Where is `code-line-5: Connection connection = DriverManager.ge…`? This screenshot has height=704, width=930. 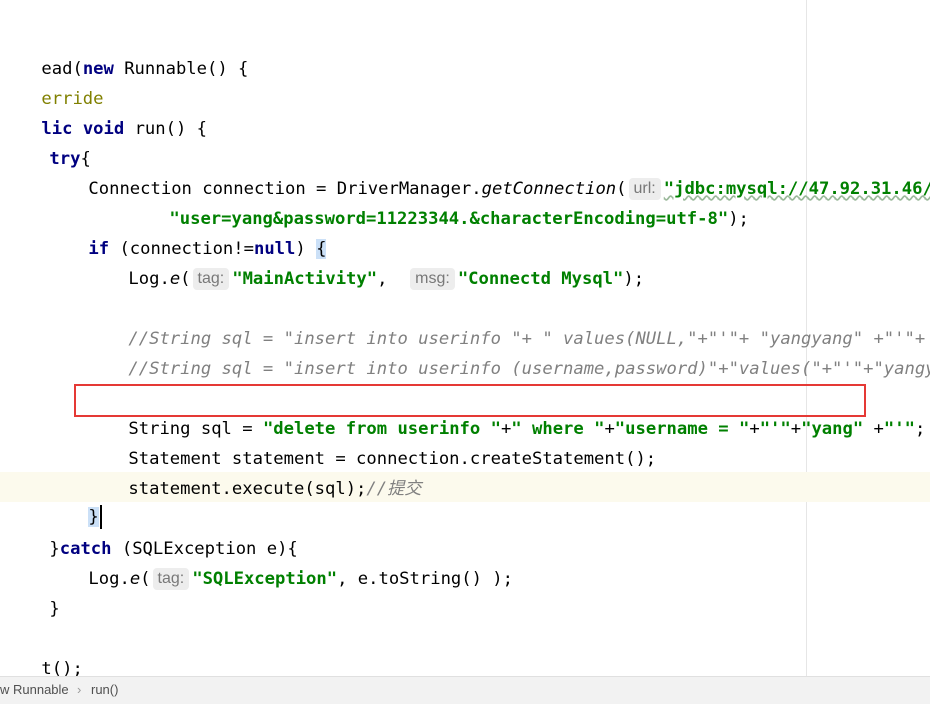
code-line-5: Connection connection = DriverManager.ge… is located at coordinates (488, 172).